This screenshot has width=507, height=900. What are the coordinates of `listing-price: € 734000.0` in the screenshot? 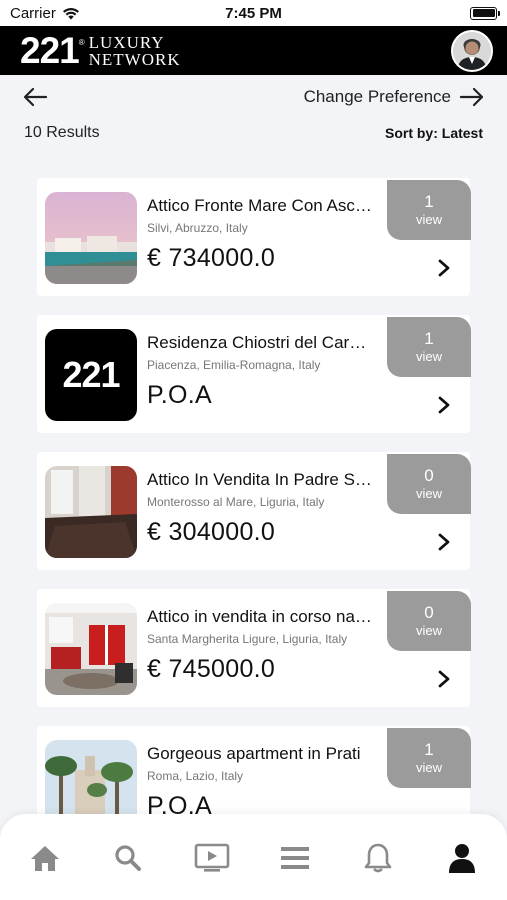 It's located at (211, 258).